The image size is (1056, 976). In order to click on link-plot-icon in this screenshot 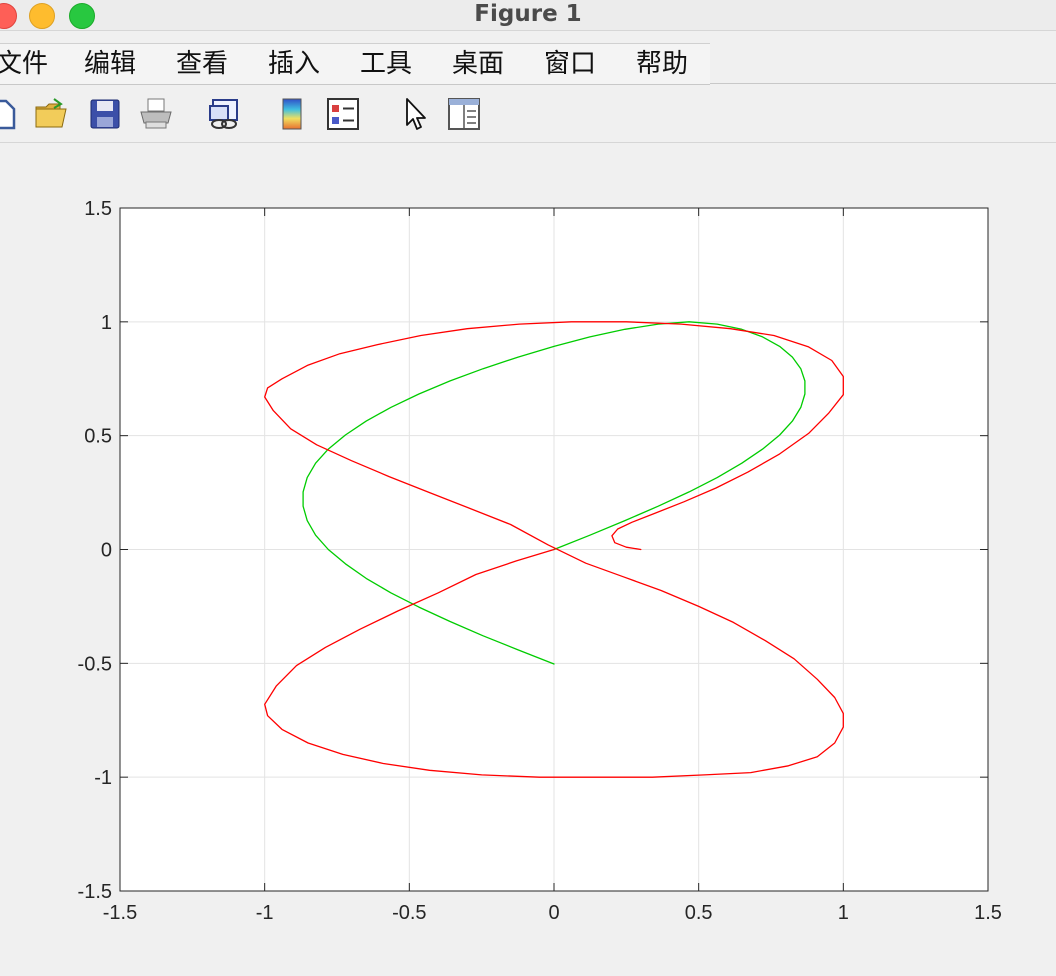, I will do `click(223, 114)`.